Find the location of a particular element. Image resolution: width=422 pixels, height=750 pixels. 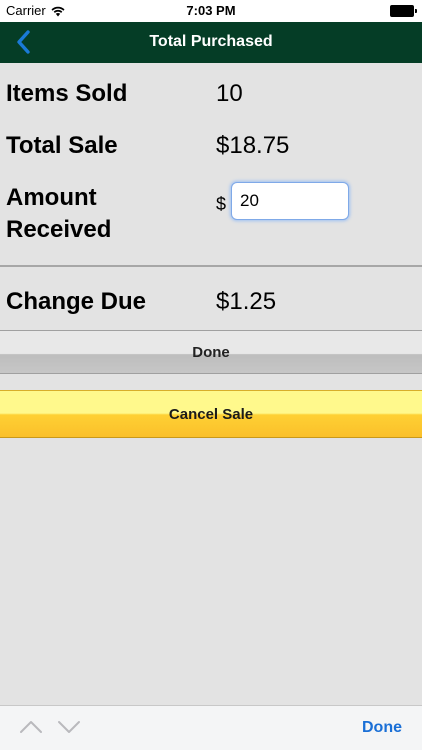

items-sold-row: Items Sold 10 is located at coordinates (211, 94).